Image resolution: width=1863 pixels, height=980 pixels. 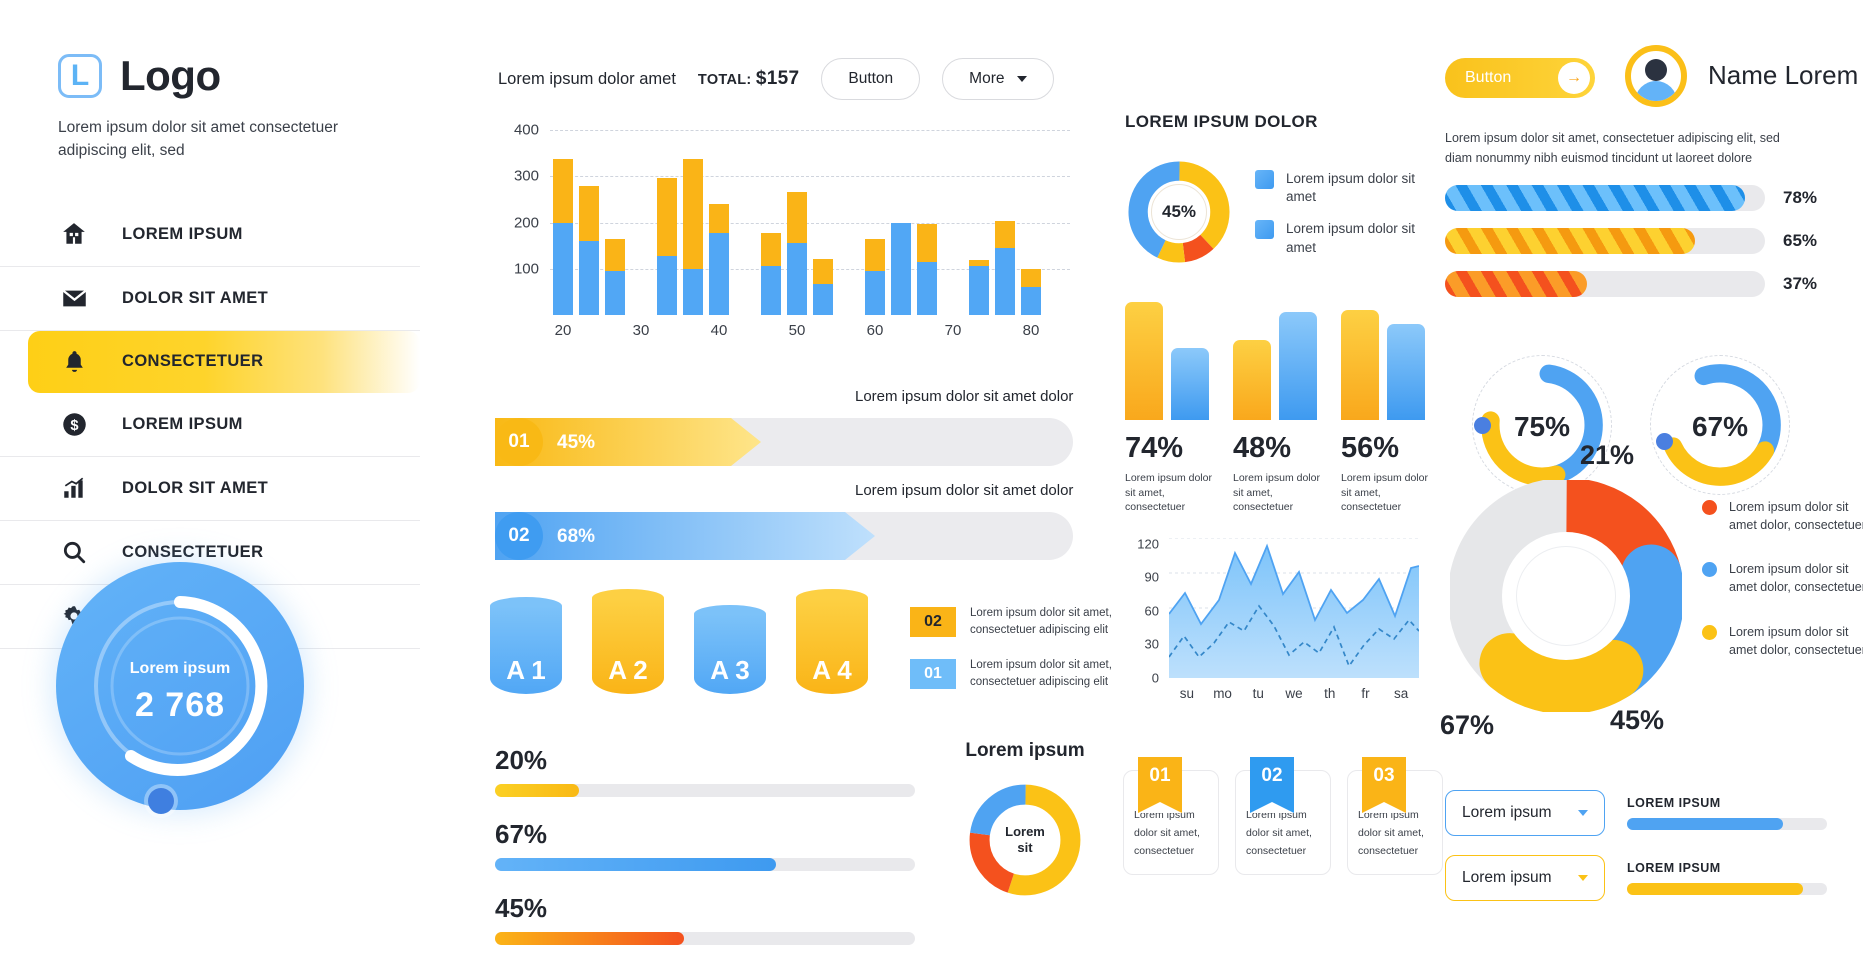 What do you see at coordinates (1783, 75) in the screenshot?
I see `user-name: Name Lorem` at bounding box center [1783, 75].